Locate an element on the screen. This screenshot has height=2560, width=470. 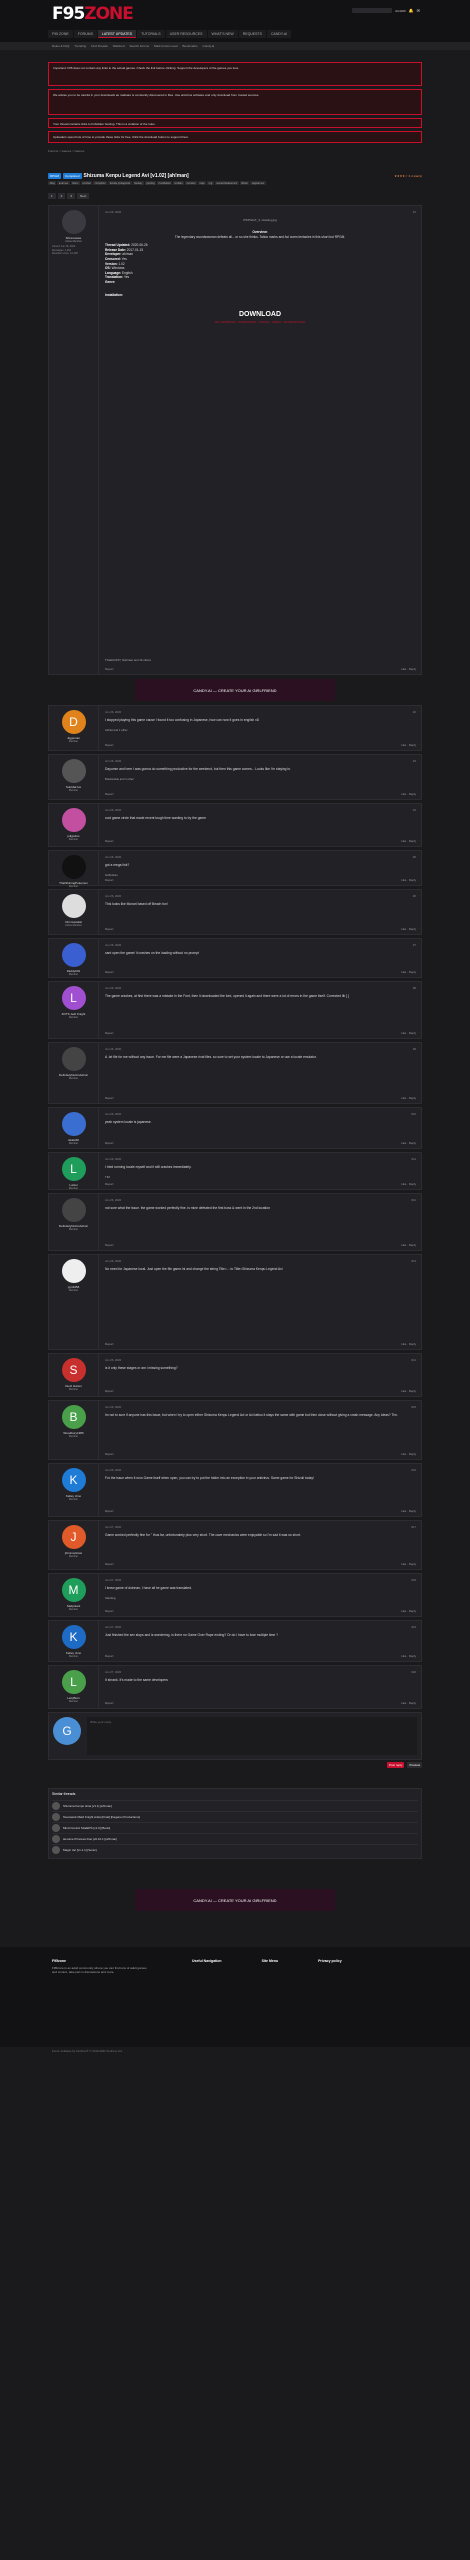
thread-rating: ★★★★☆ 3.4 star(s) is located at coordinates (408, 176).